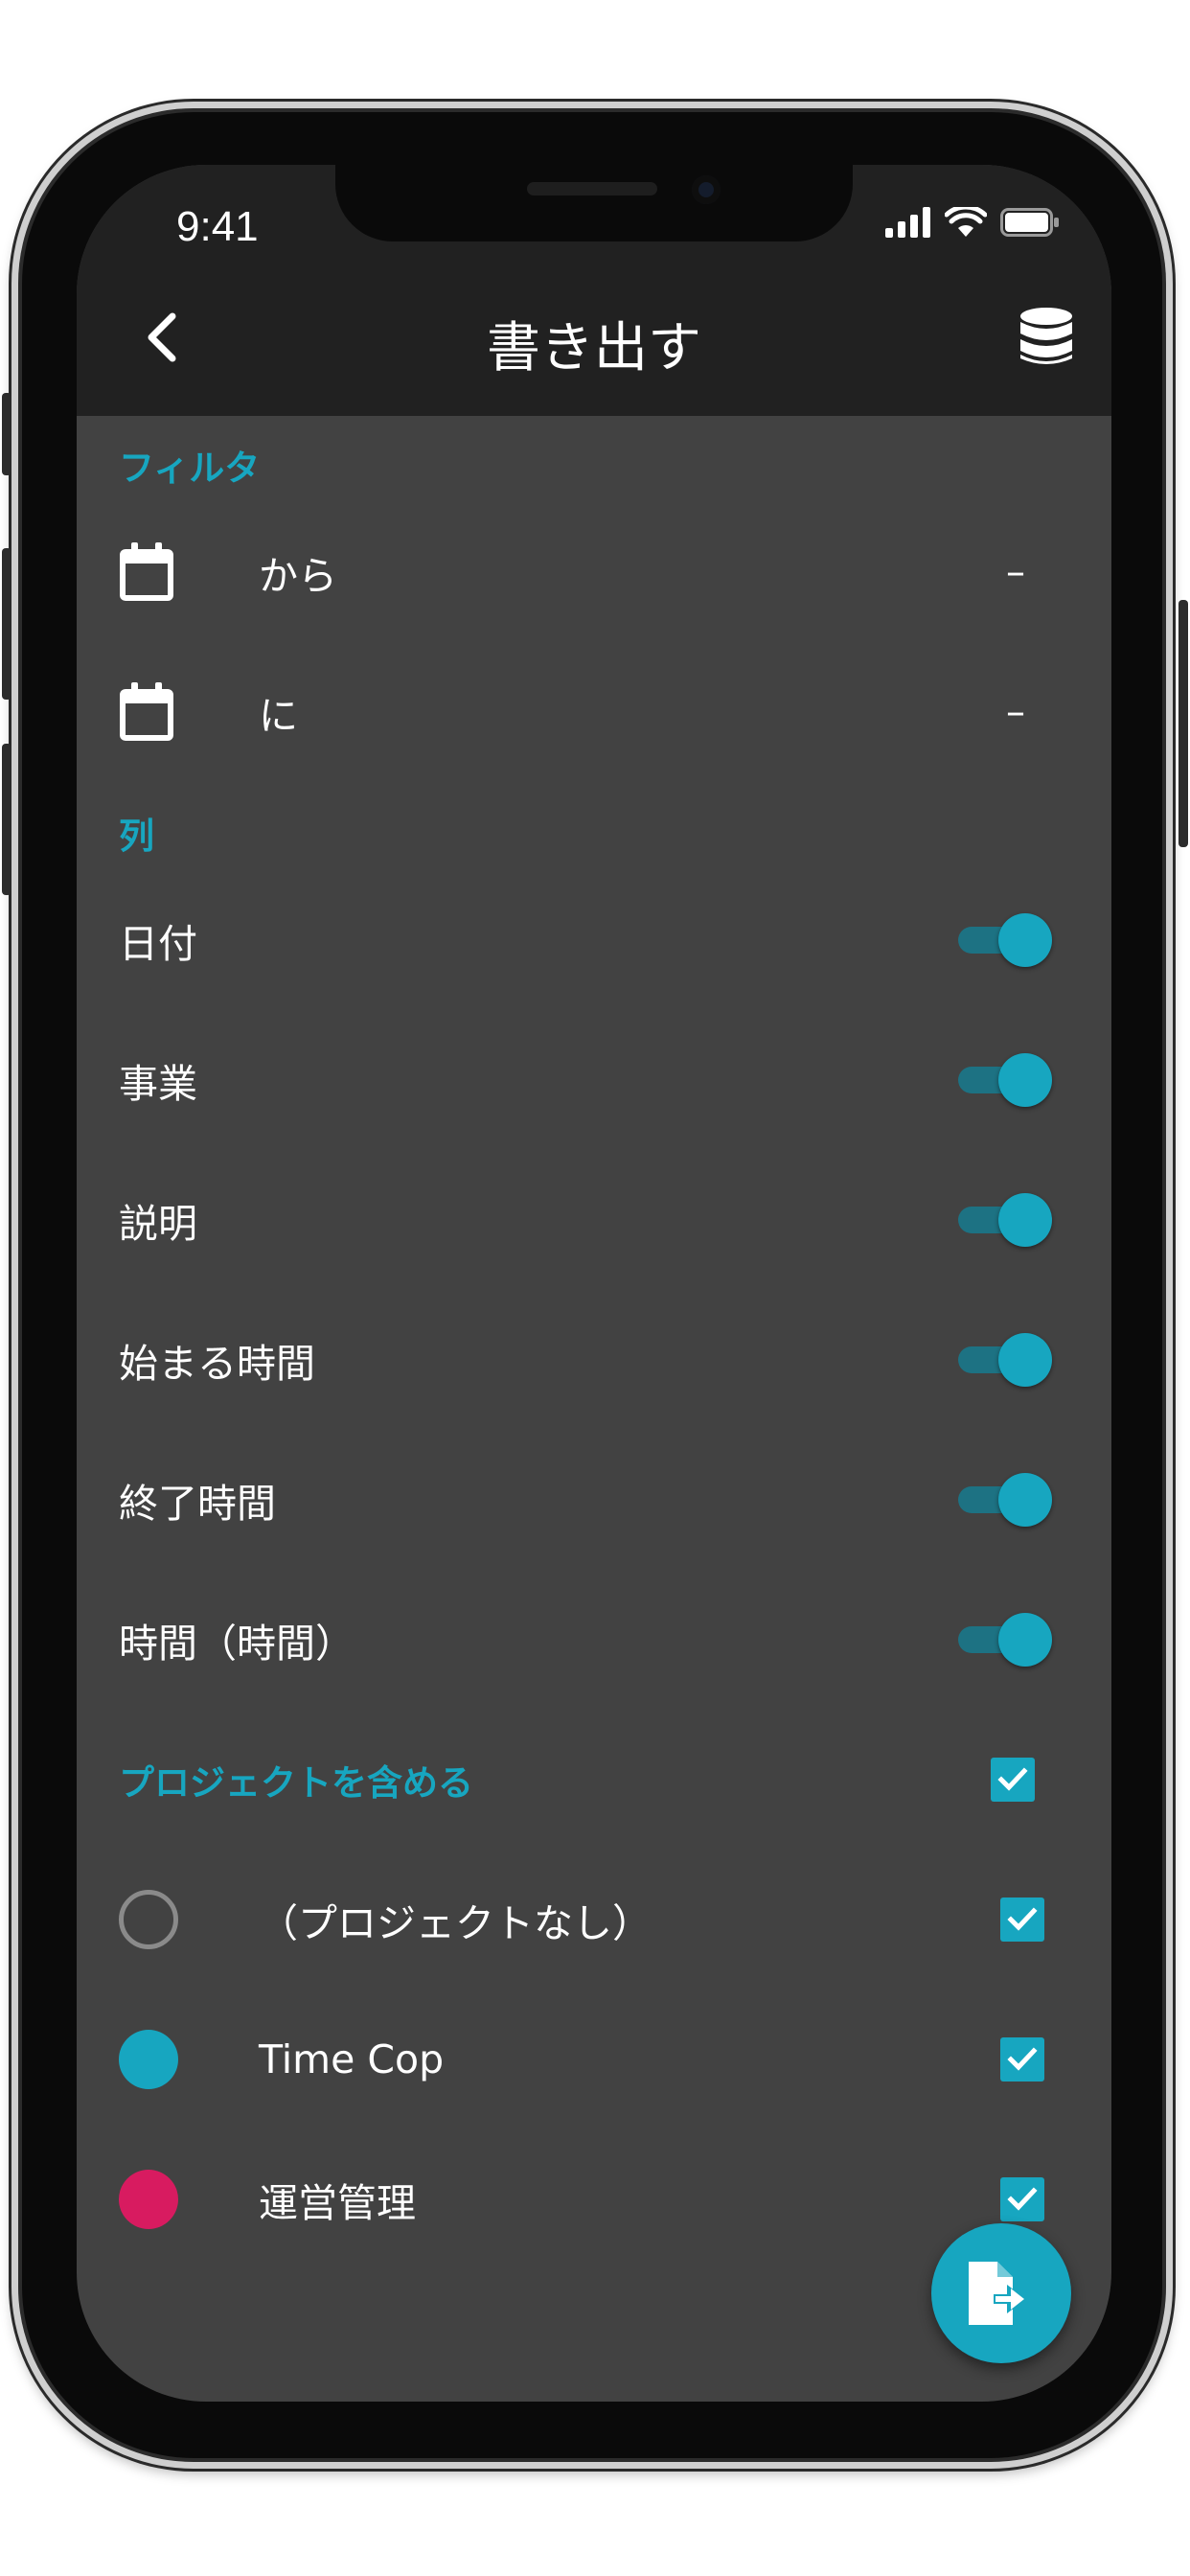  Describe the element at coordinates (1005, 1220) in the screenshot. I see `column-toggle-description` at that location.